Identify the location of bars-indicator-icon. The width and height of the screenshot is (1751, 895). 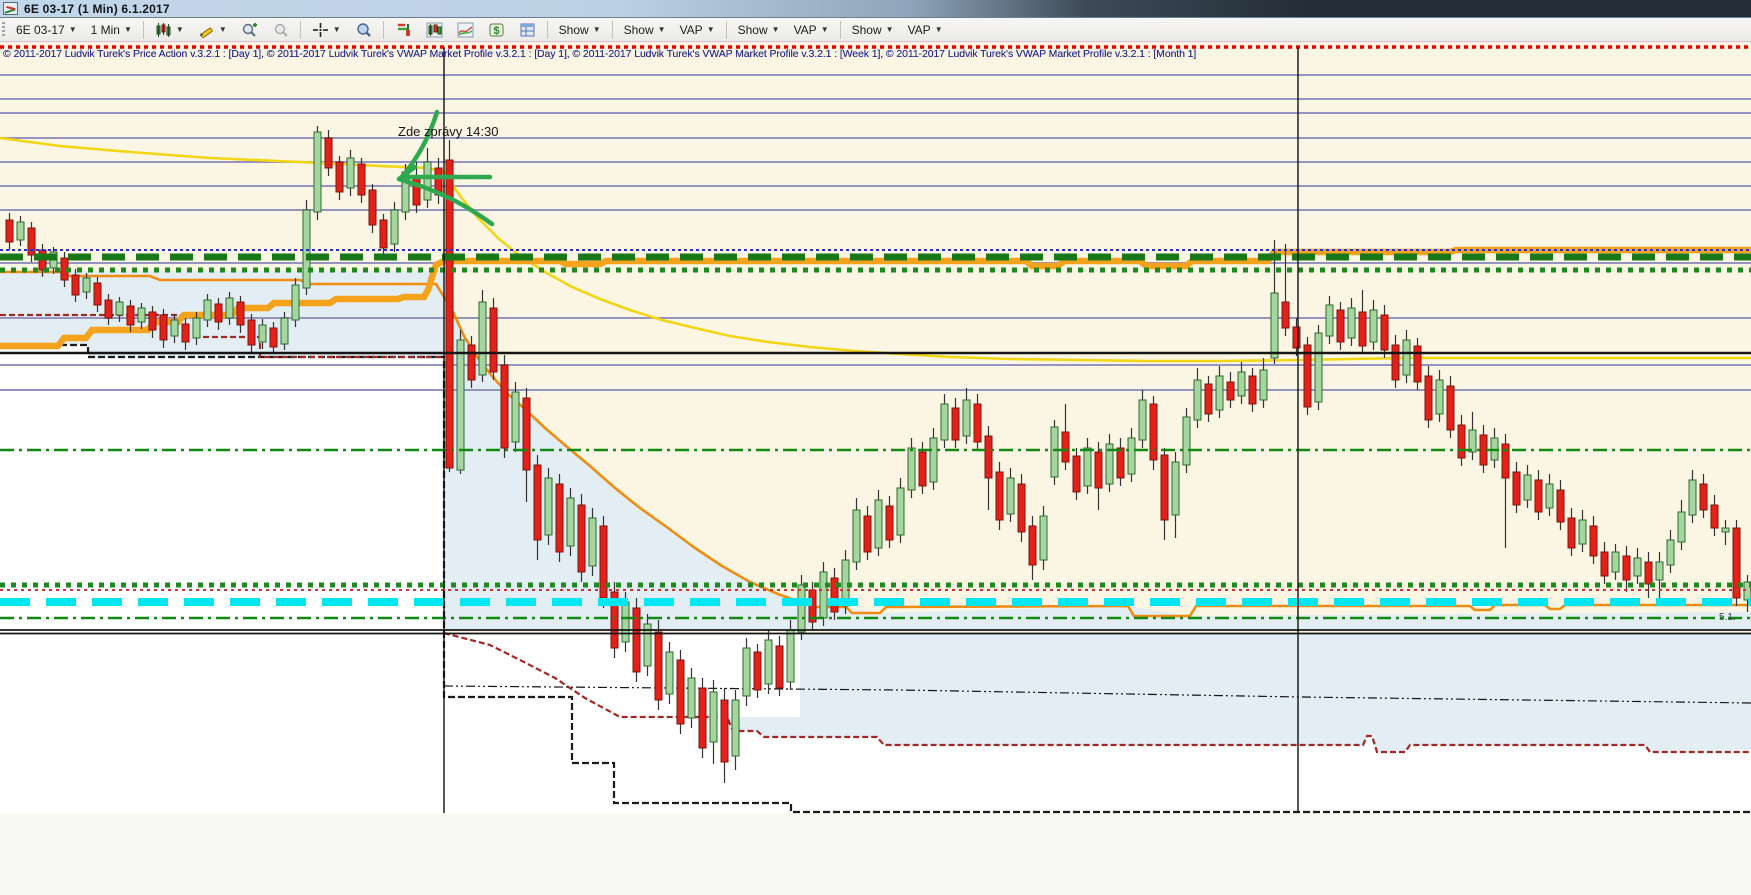
(403, 29).